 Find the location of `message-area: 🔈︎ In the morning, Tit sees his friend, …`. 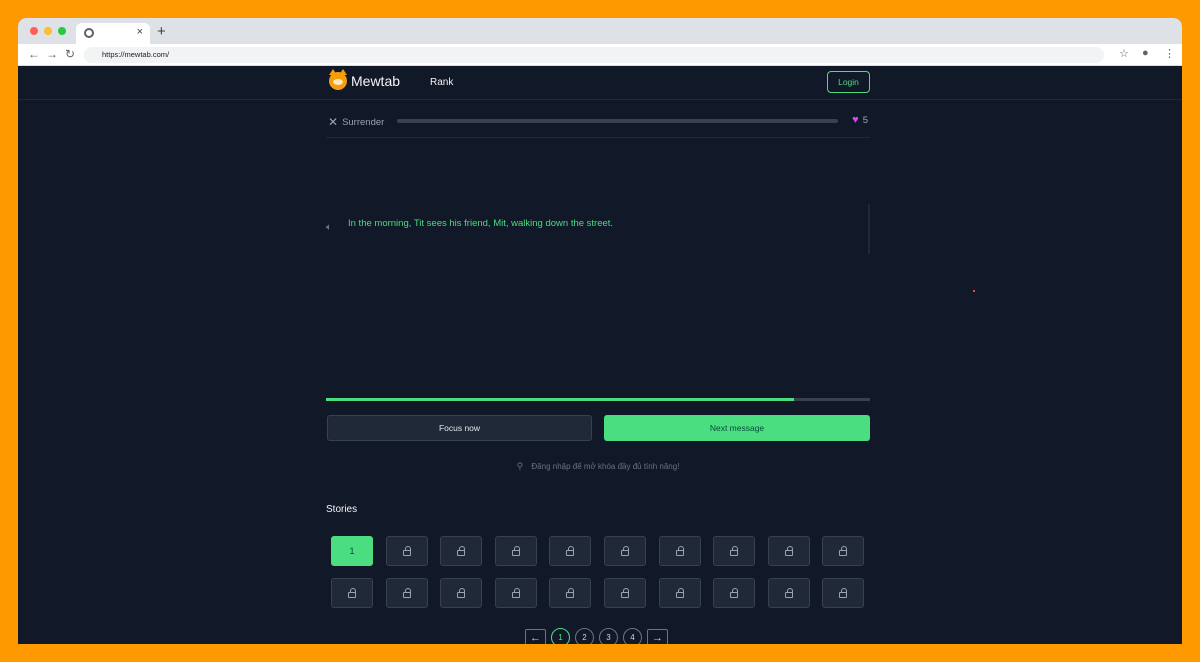

message-area: 🔈︎ In the morning, Tit sees his friend, … is located at coordinates (598, 229).